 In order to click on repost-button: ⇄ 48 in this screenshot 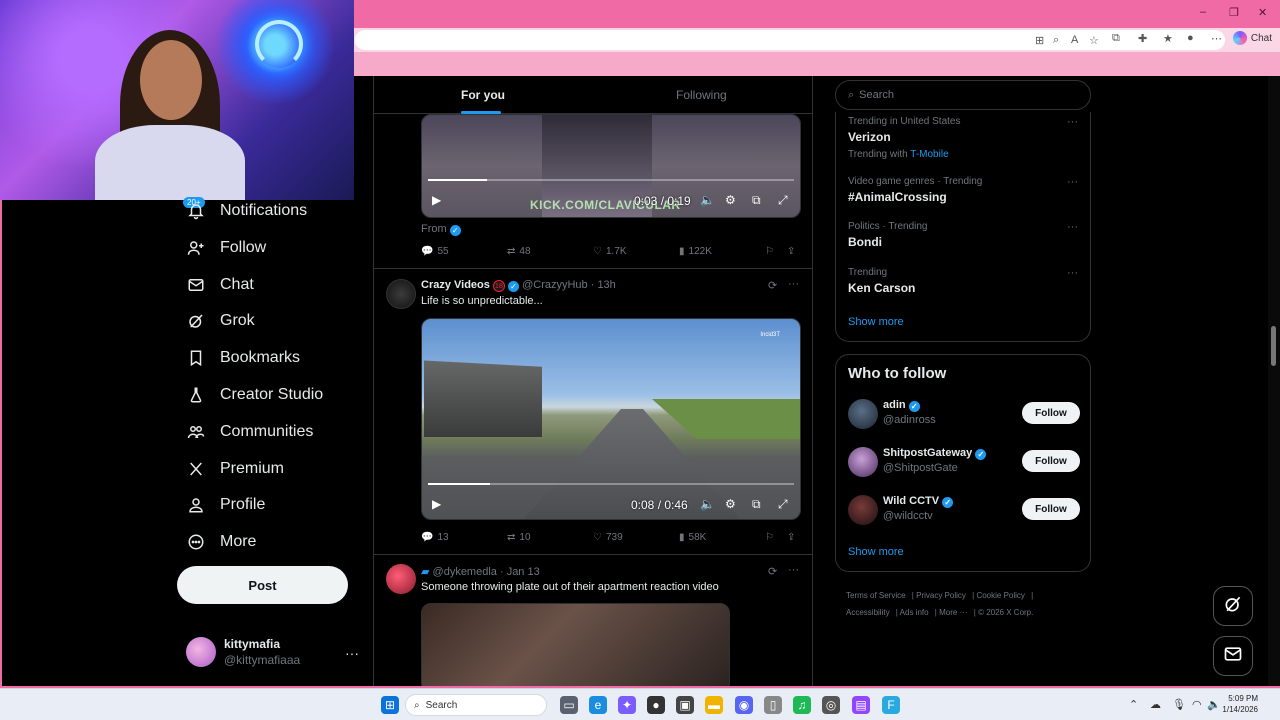, I will do `click(519, 251)`.